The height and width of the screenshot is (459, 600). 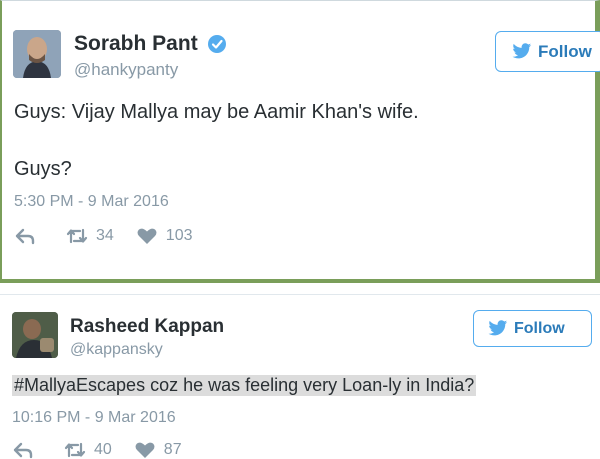 What do you see at coordinates (90, 236) in the screenshot?
I see `retweet-button: 34` at bounding box center [90, 236].